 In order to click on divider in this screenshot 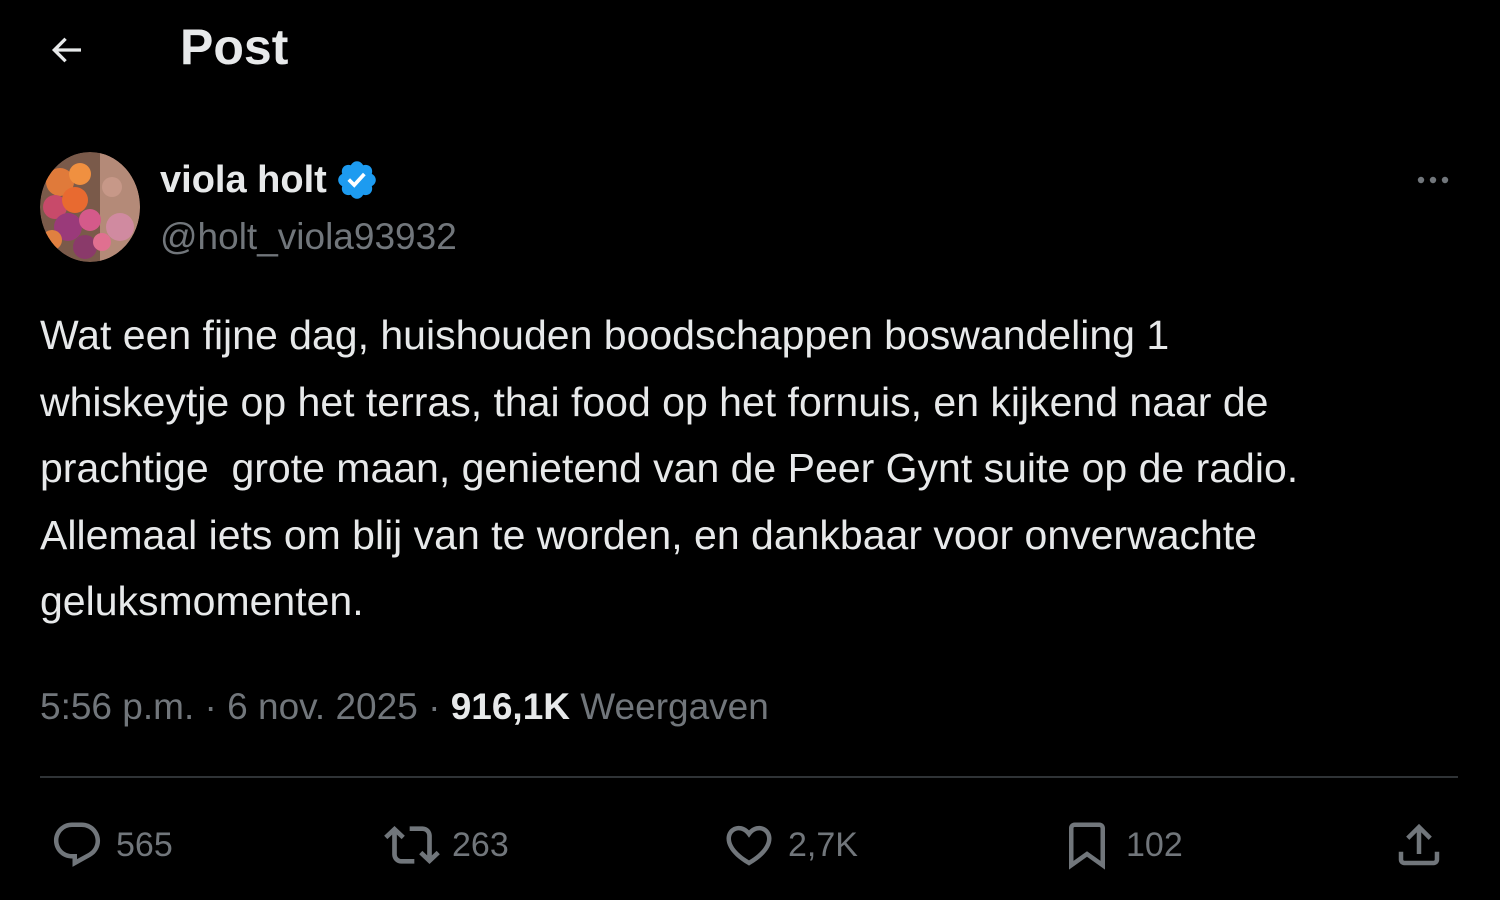, I will do `click(749, 777)`.